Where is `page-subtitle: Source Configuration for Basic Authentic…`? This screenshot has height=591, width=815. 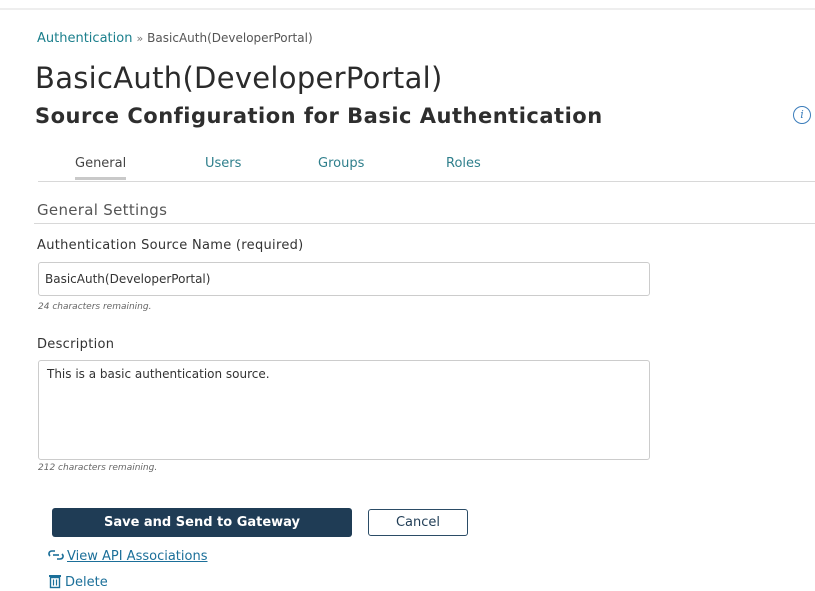
page-subtitle: Source Configuration for Basic Authentic… is located at coordinates (319, 116).